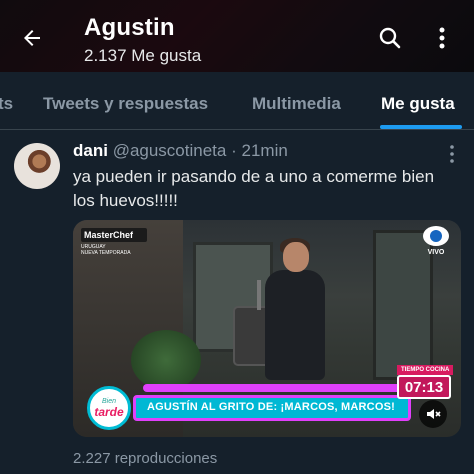  I want to click on author-handle: @aguscotineta, so click(170, 150).